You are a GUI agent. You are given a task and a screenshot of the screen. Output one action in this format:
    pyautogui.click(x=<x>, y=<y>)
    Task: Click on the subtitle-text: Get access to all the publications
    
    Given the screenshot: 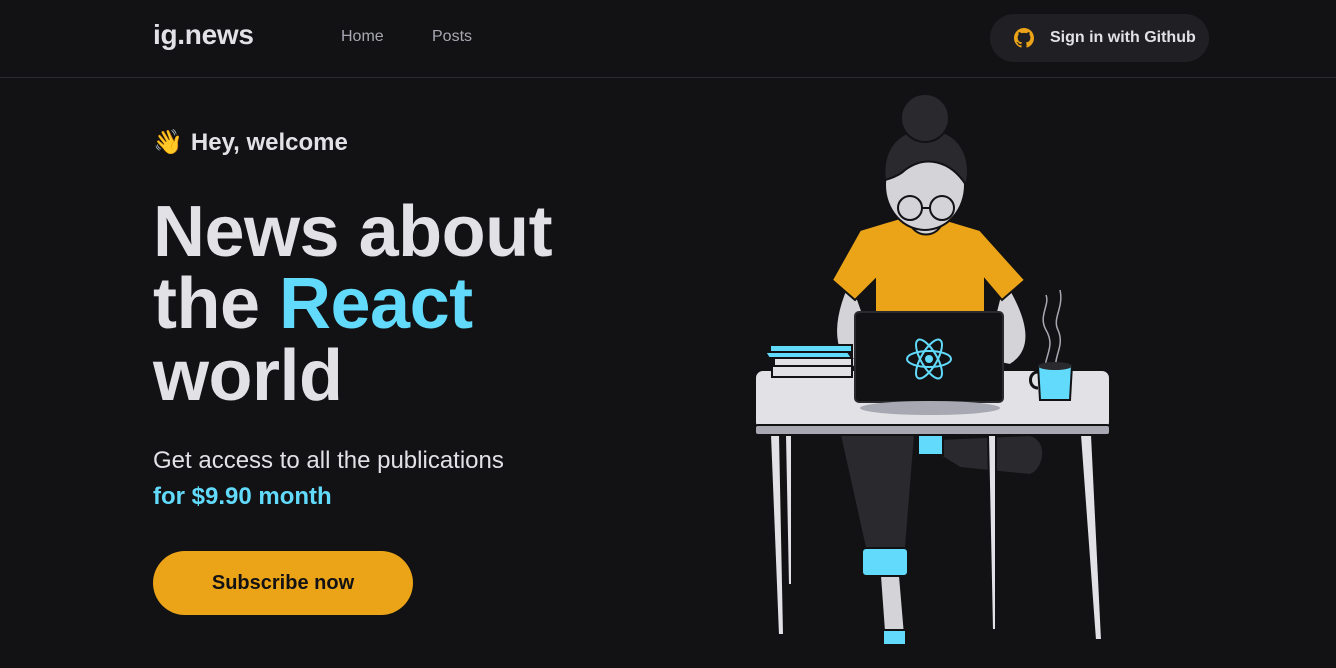 What is the action you would take?
    pyautogui.click(x=328, y=460)
    